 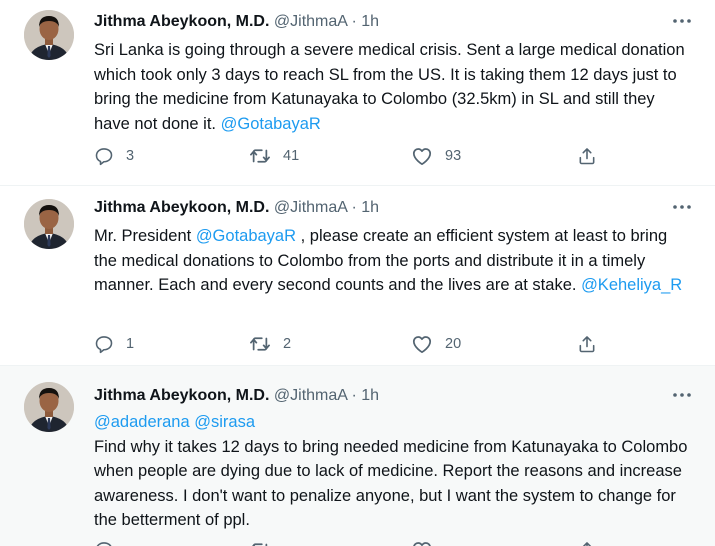 I want to click on mention-link: @adaderana, so click(x=142, y=422).